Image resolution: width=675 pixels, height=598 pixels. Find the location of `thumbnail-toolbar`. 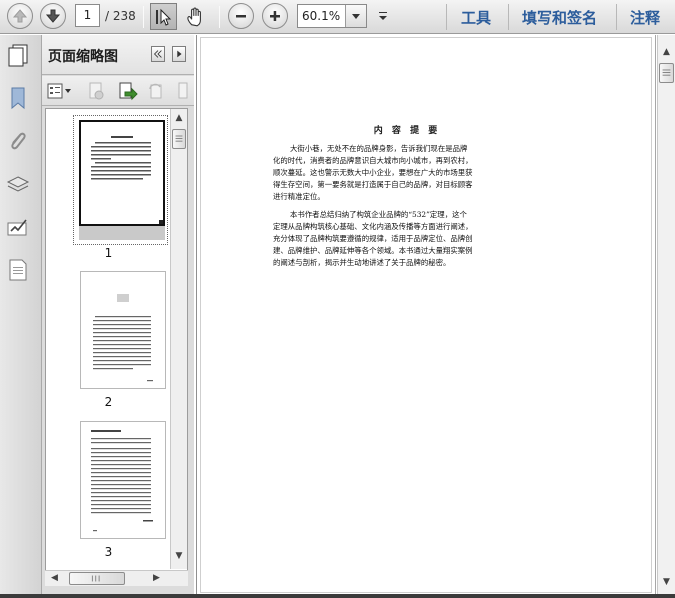

thumbnail-toolbar is located at coordinates (118, 91).